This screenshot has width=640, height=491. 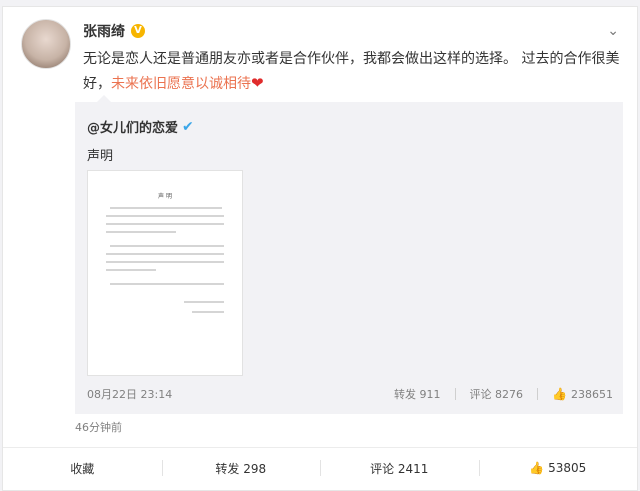 What do you see at coordinates (567, 468) in the screenshot?
I see `like-count: 53805` at bounding box center [567, 468].